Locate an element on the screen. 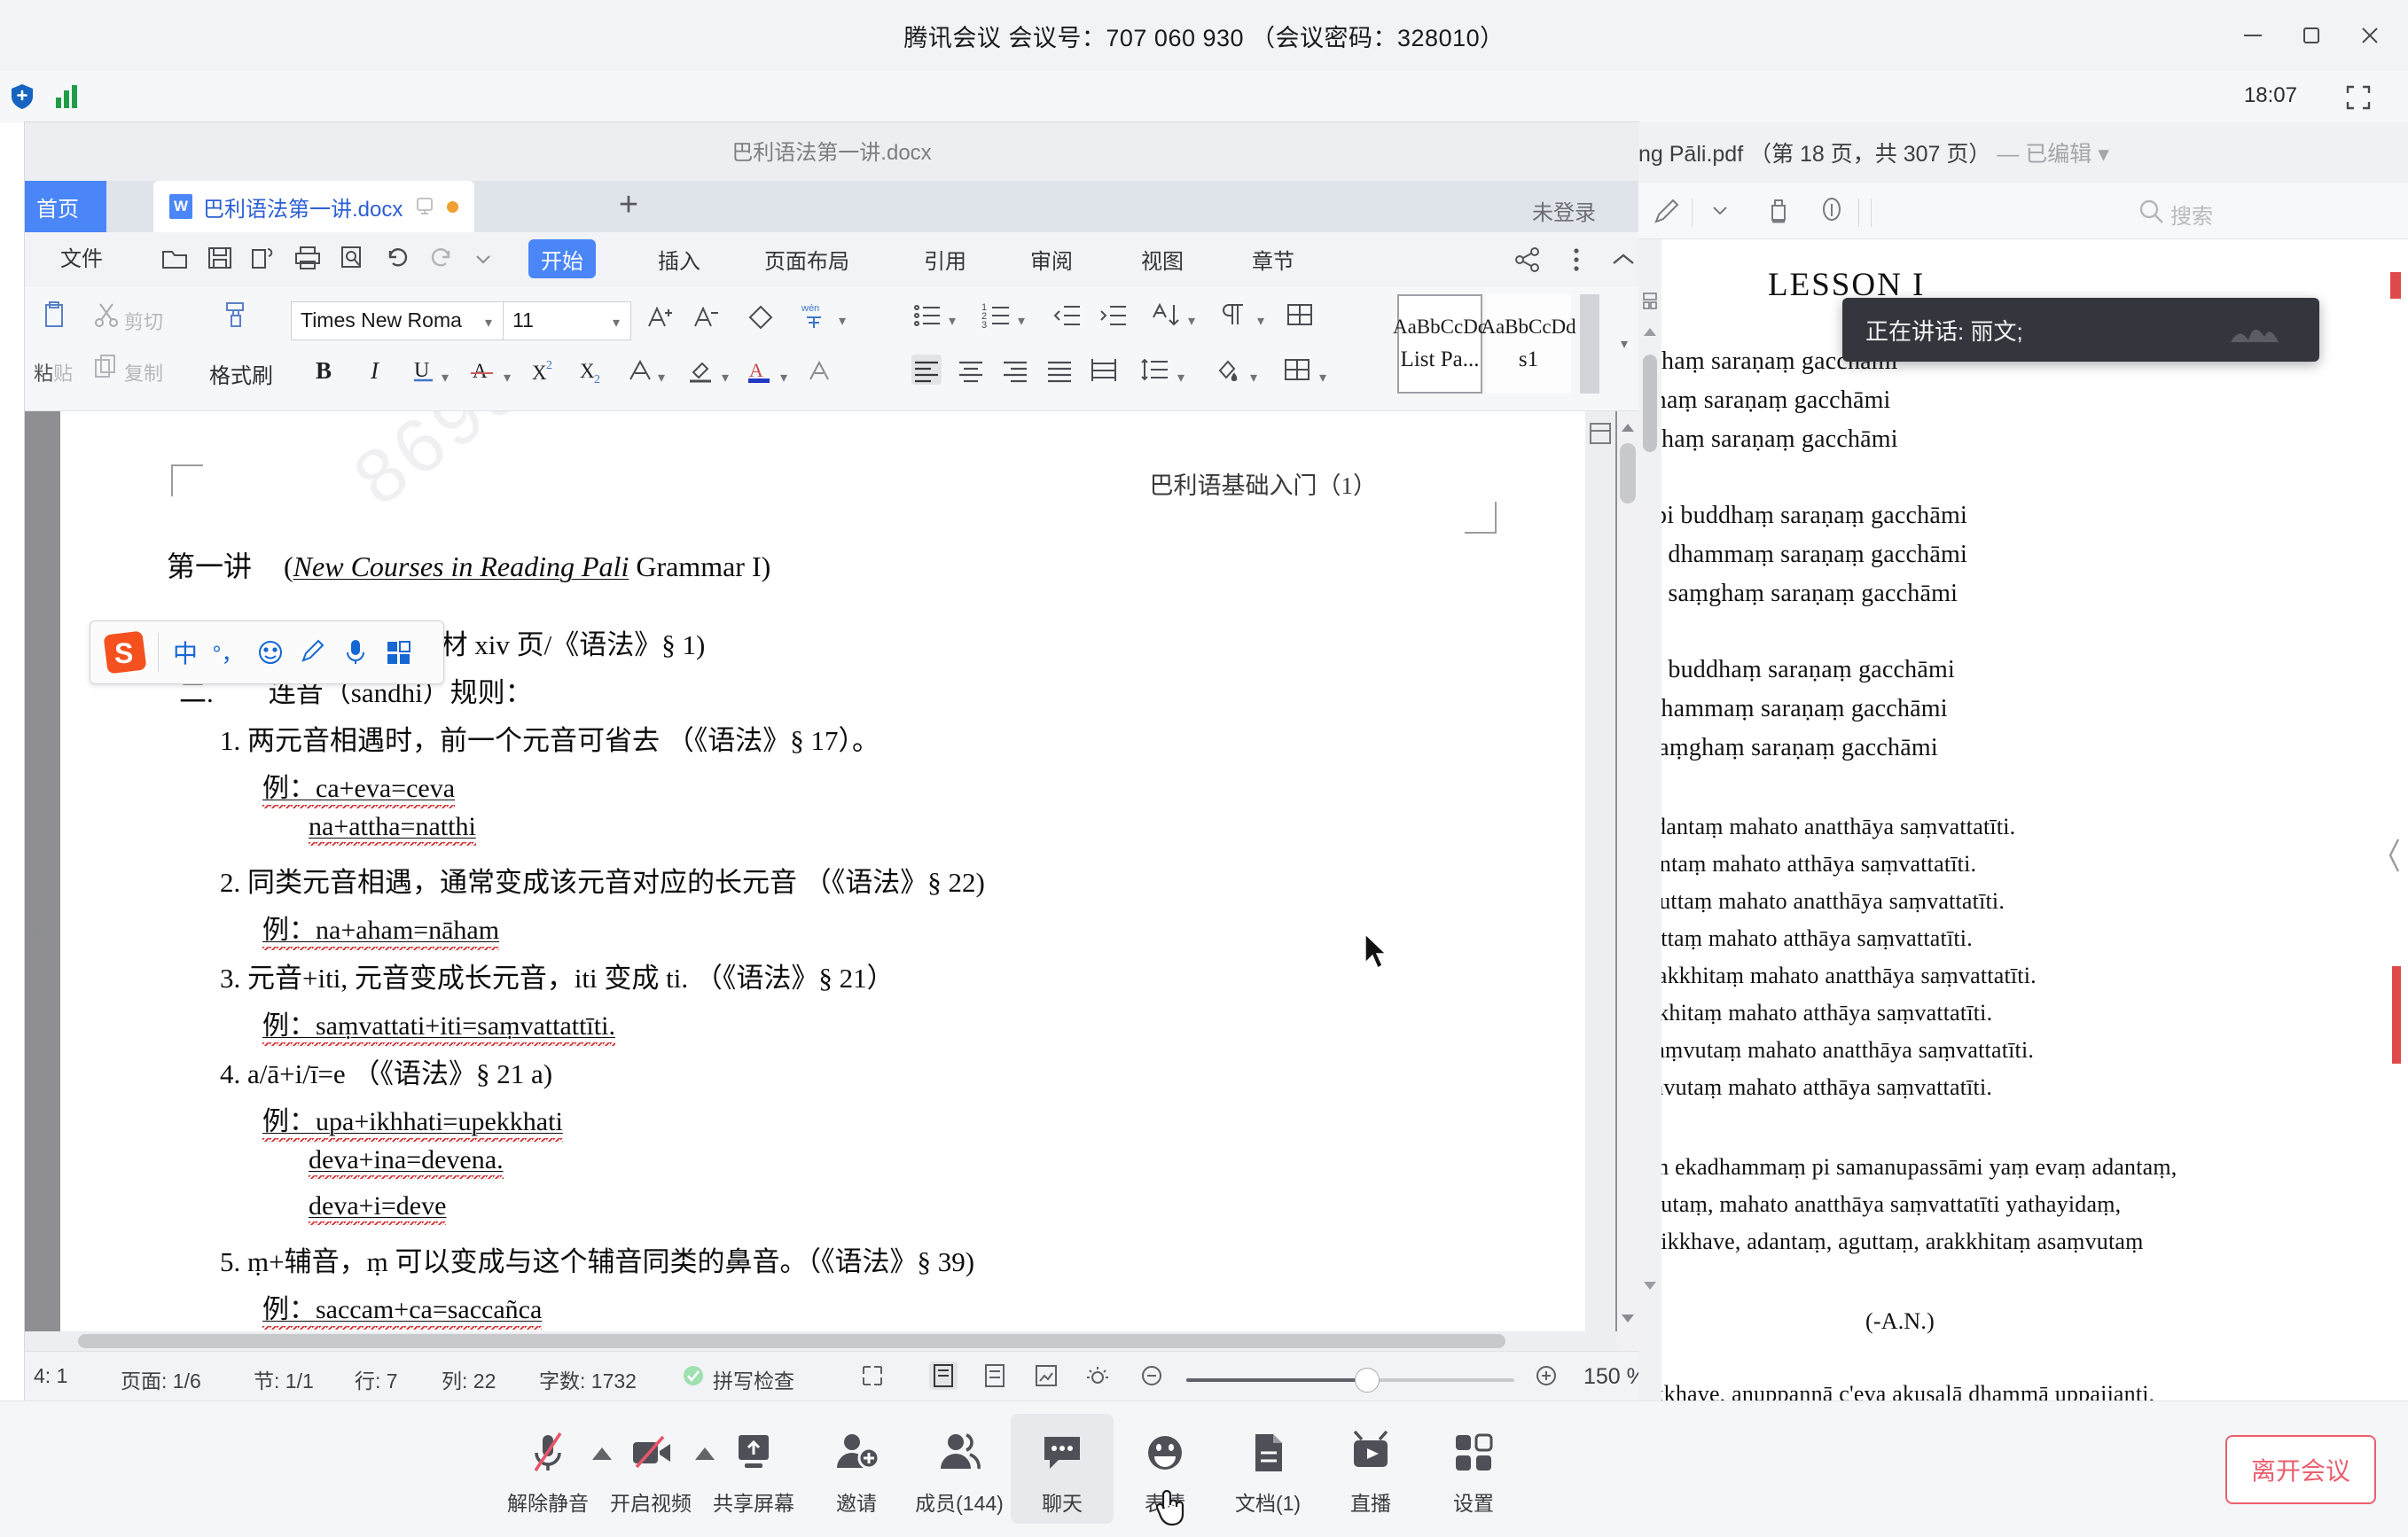 The height and width of the screenshot is (1537, 2408). align-center-icon is located at coordinates (971, 370).